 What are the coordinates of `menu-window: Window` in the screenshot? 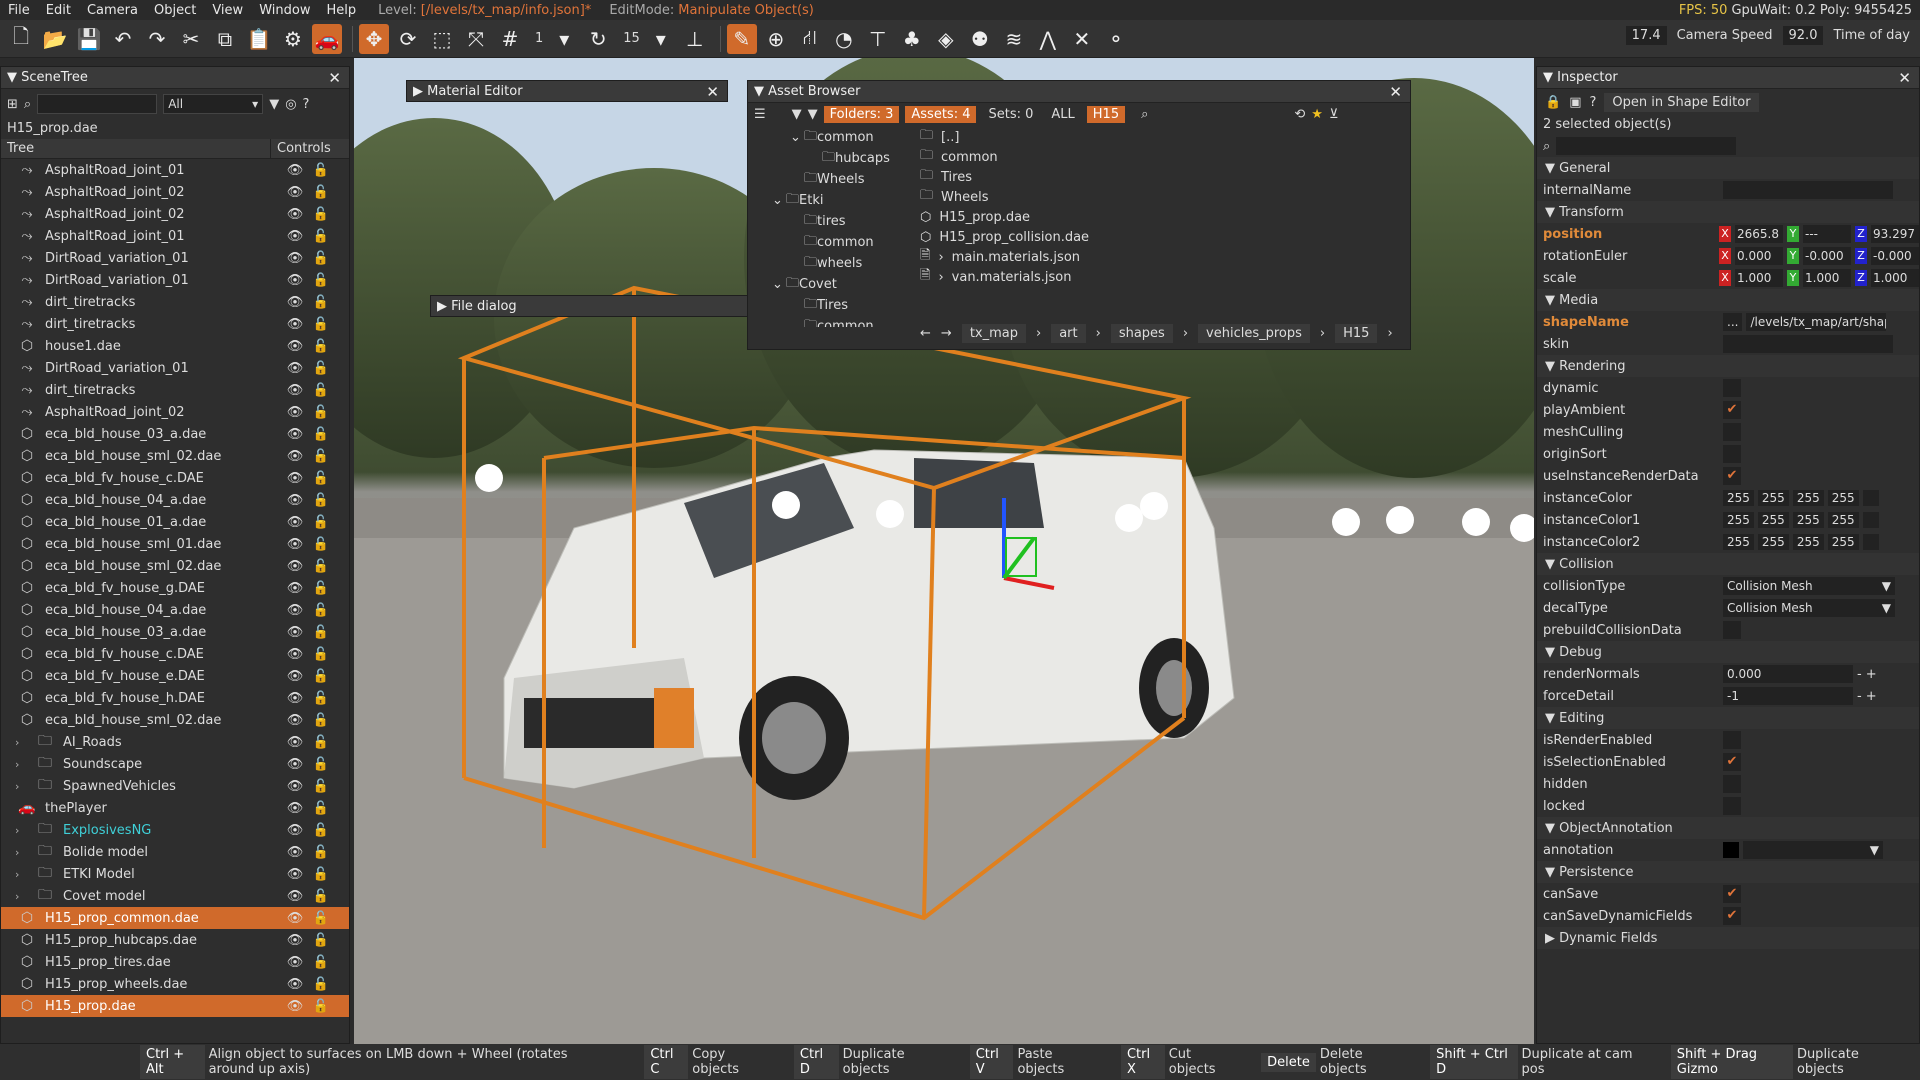 It's located at (284, 10).